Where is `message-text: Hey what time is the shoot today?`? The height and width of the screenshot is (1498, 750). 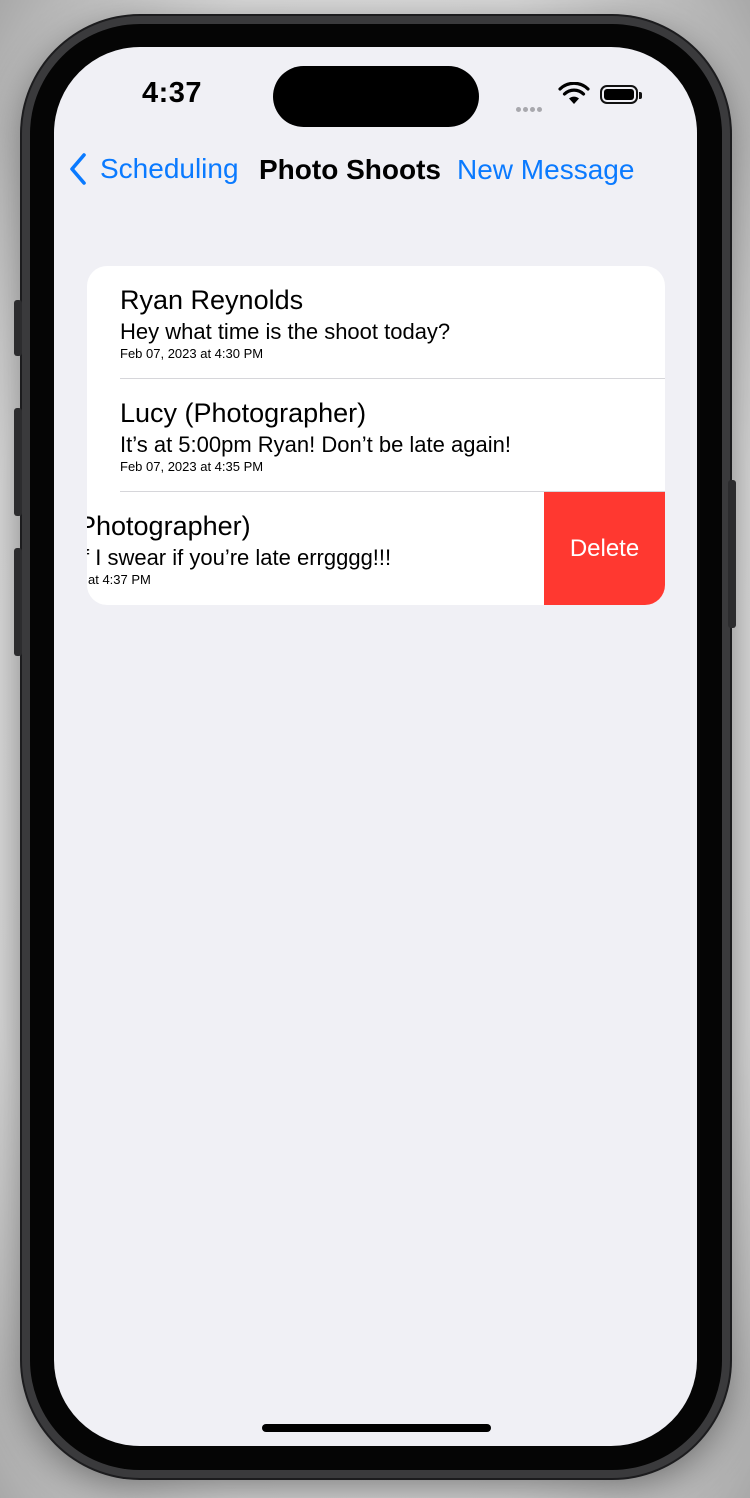 message-text: Hey what time is the shoot today? is located at coordinates (285, 331).